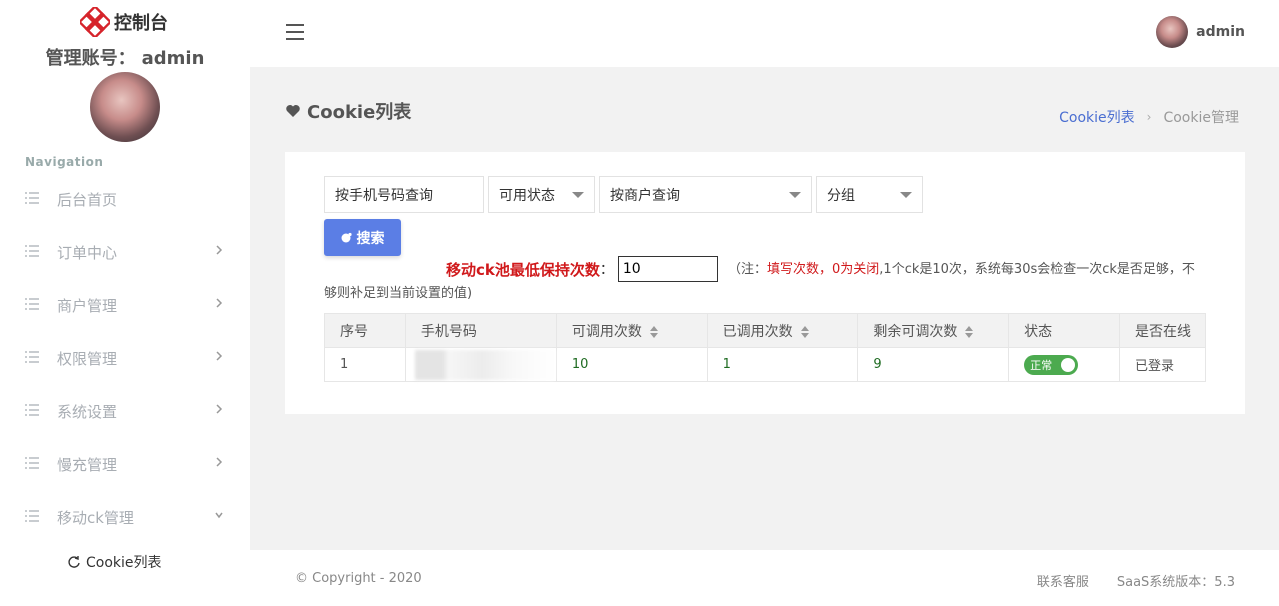 This screenshot has height=606, width=1279. I want to click on col-header: 序号, so click(365, 330).